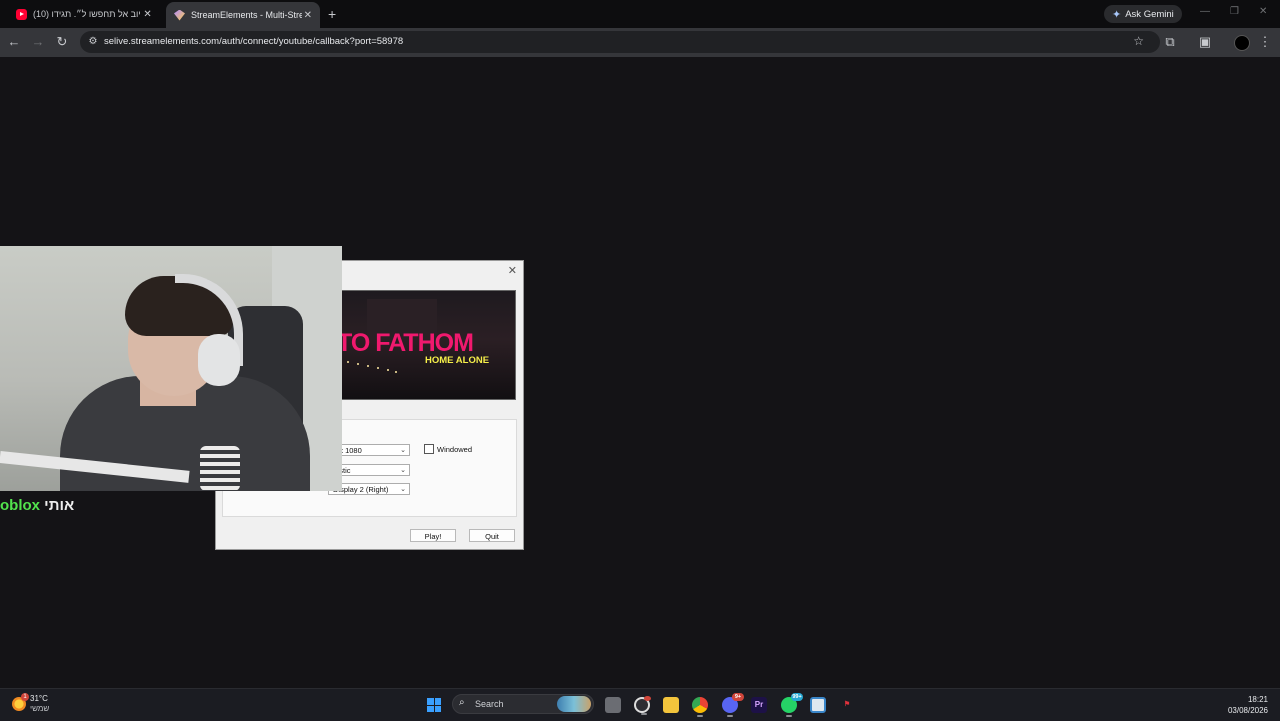 Image resolution: width=1280 pixels, height=721 pixels. I want to click on play-button: Play!, so click(433, 535).